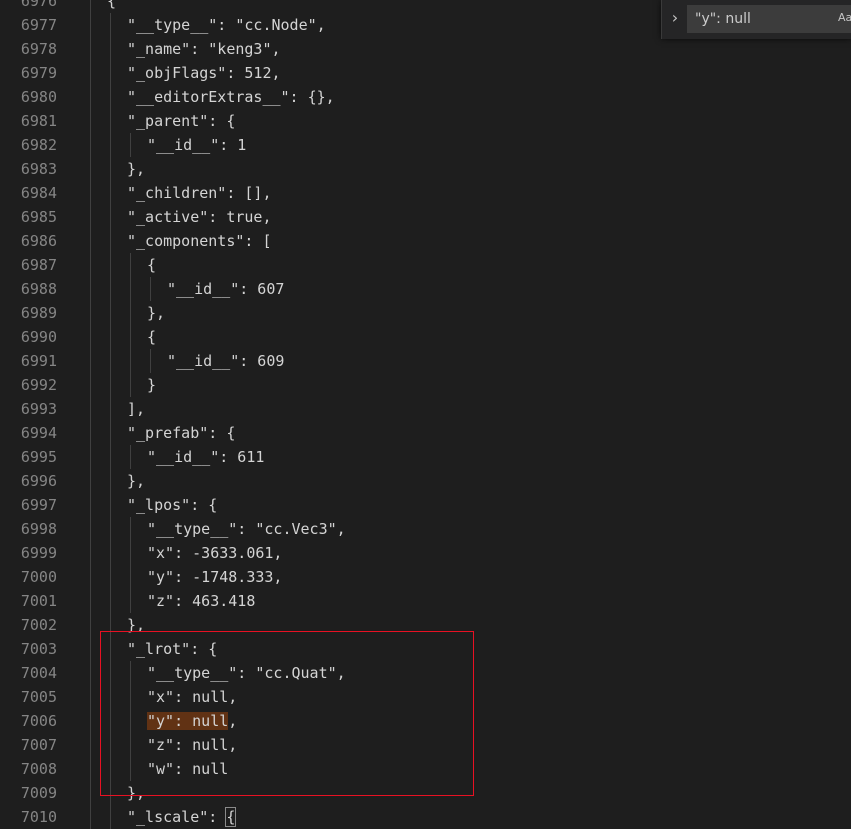 This screenshot has height=829, width=851. What do you see at coordinates (425, 577) in the screenshot?
I see `code-line: 7000 "y": -1748.333,` at bounding box center [425, 577].